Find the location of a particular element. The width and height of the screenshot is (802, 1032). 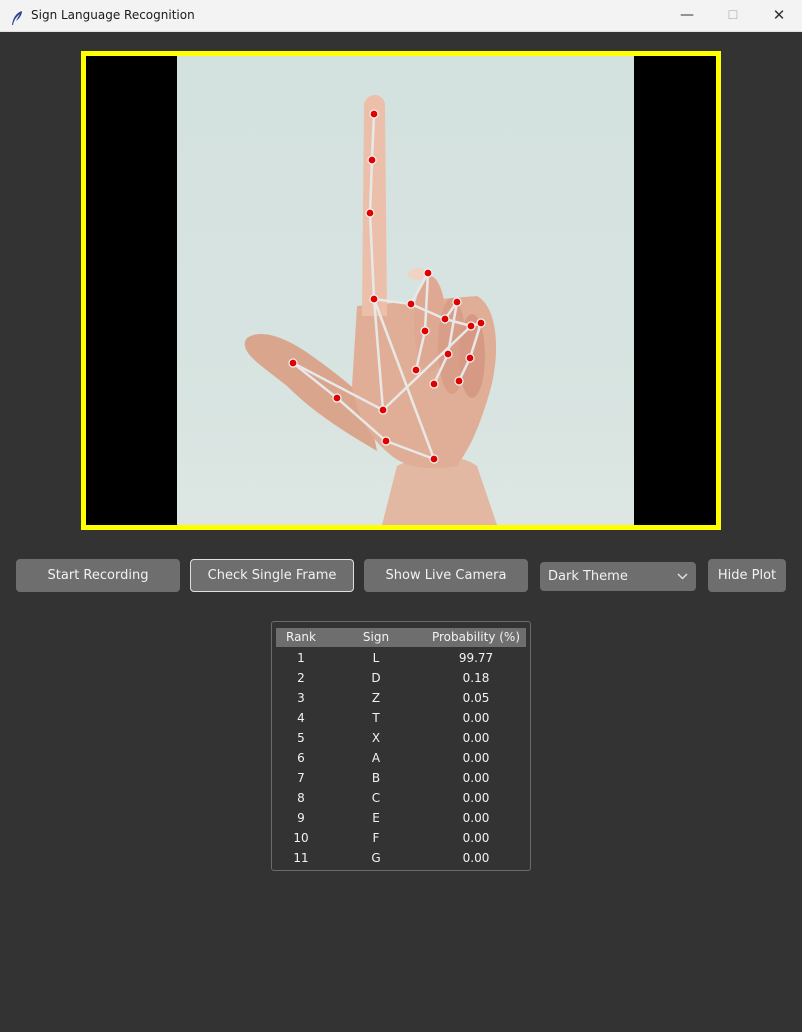

rank-cell: 10 is located at coordinates (301, 838).